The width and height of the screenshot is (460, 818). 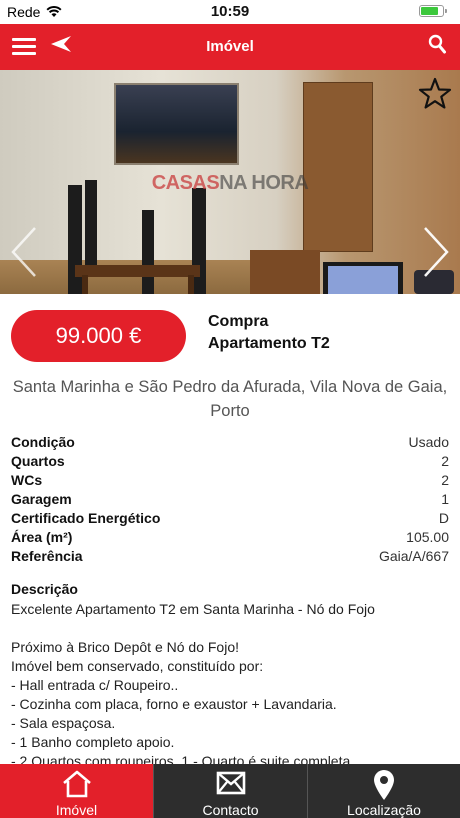 I want to click on tab-contact: Contacto, so click(x=230, y=791).